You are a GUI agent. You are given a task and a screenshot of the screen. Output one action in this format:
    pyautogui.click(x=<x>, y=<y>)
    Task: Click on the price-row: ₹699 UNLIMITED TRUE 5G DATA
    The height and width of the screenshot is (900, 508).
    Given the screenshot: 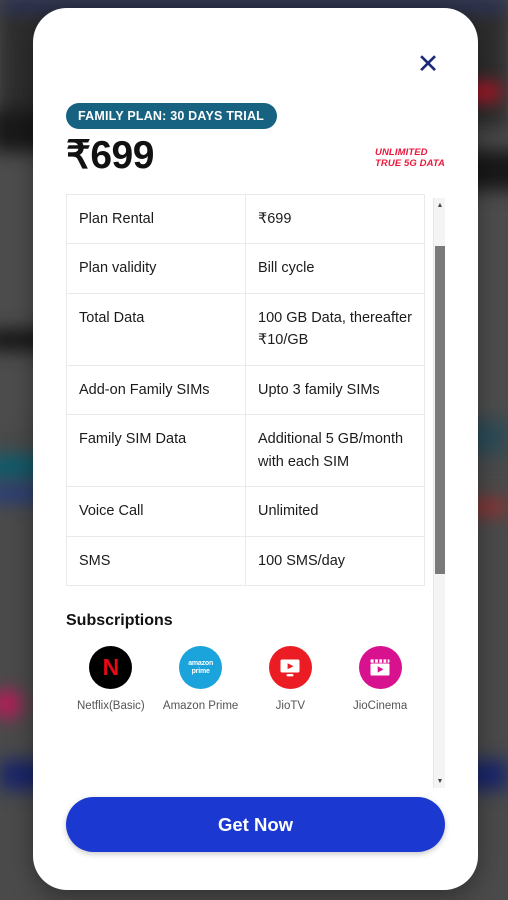 What is the action you would take?
    pyautogui.click(x=255, y=155)
    